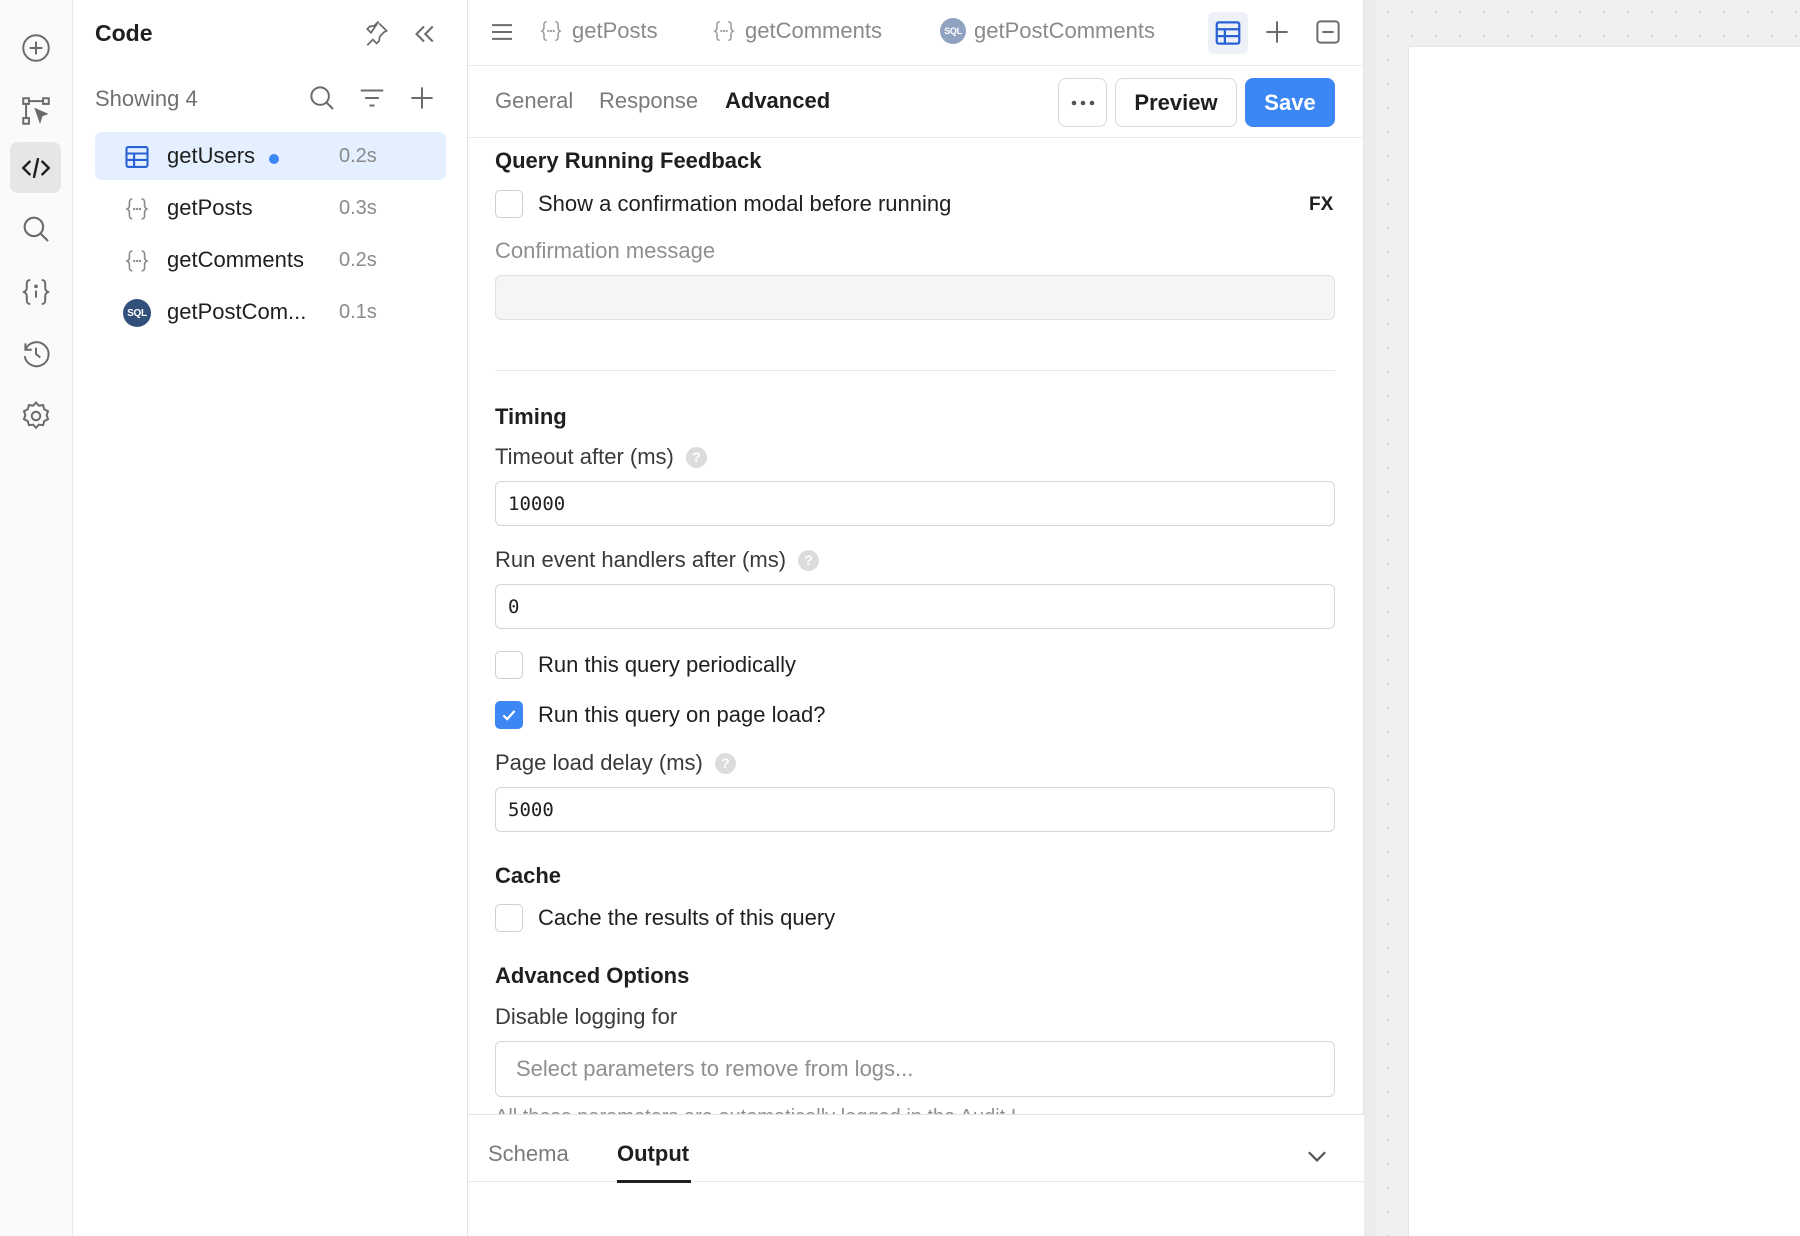  Describe the element at coordinates (605, 250) in the screenshot. I see `confirmation-message-label: Confirmation message` at that location.